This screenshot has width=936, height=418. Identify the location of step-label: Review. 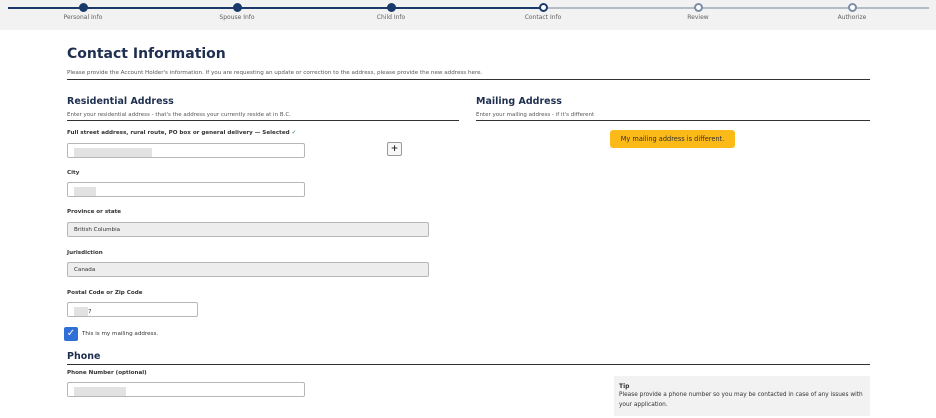
(698, 17).